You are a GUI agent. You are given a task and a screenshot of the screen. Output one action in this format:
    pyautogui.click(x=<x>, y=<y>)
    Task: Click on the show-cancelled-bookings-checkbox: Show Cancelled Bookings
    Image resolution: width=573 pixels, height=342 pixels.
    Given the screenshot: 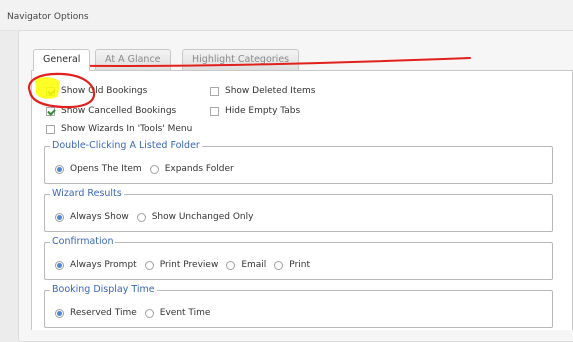 What is the action you would take?
    pyautogui.click(x=111, y=111)
    